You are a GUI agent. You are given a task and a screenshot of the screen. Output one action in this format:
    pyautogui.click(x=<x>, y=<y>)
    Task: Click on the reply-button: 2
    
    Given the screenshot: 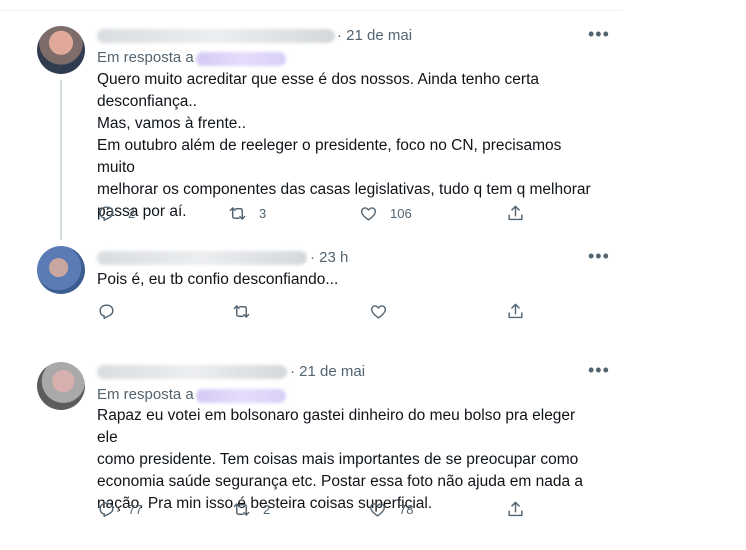 What is the action you would take?
    pyautogui.click(x=116, y=213)
    